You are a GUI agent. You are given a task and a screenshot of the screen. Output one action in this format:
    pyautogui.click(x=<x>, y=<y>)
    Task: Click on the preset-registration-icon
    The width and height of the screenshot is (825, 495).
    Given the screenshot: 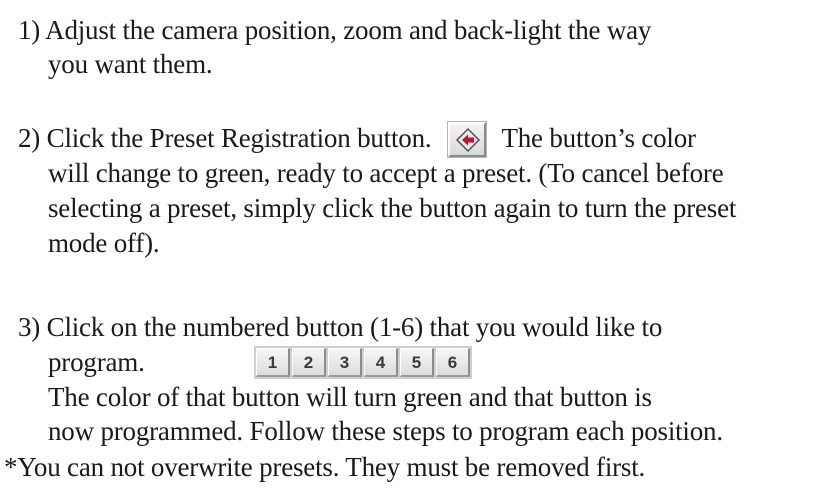 What is the action you would take?
    pyautogui.click(x=468, y=140)
    